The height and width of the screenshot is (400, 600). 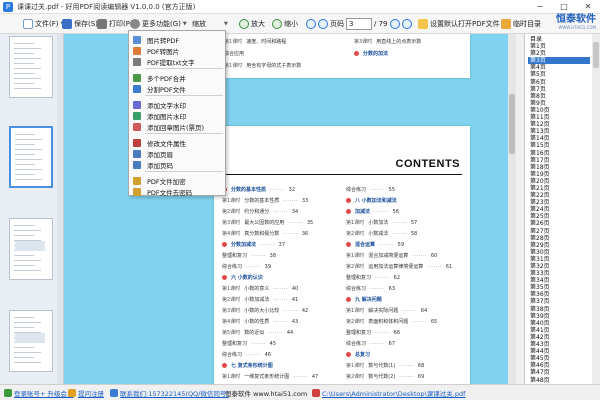 What do you see at coordinates (559, 223) in the screenshot?
I see `page-list-item: 第26页` at bounding box center [559, 223].